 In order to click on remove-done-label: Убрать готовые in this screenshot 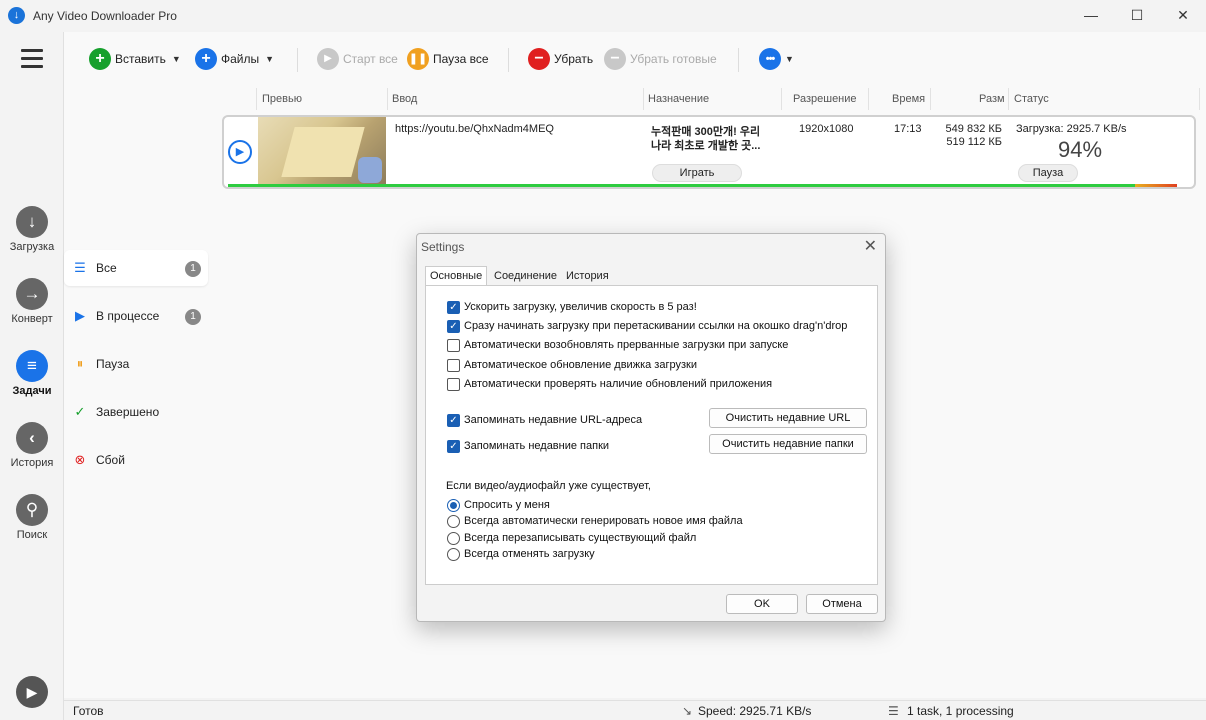, I will do `click(673, 59)`.